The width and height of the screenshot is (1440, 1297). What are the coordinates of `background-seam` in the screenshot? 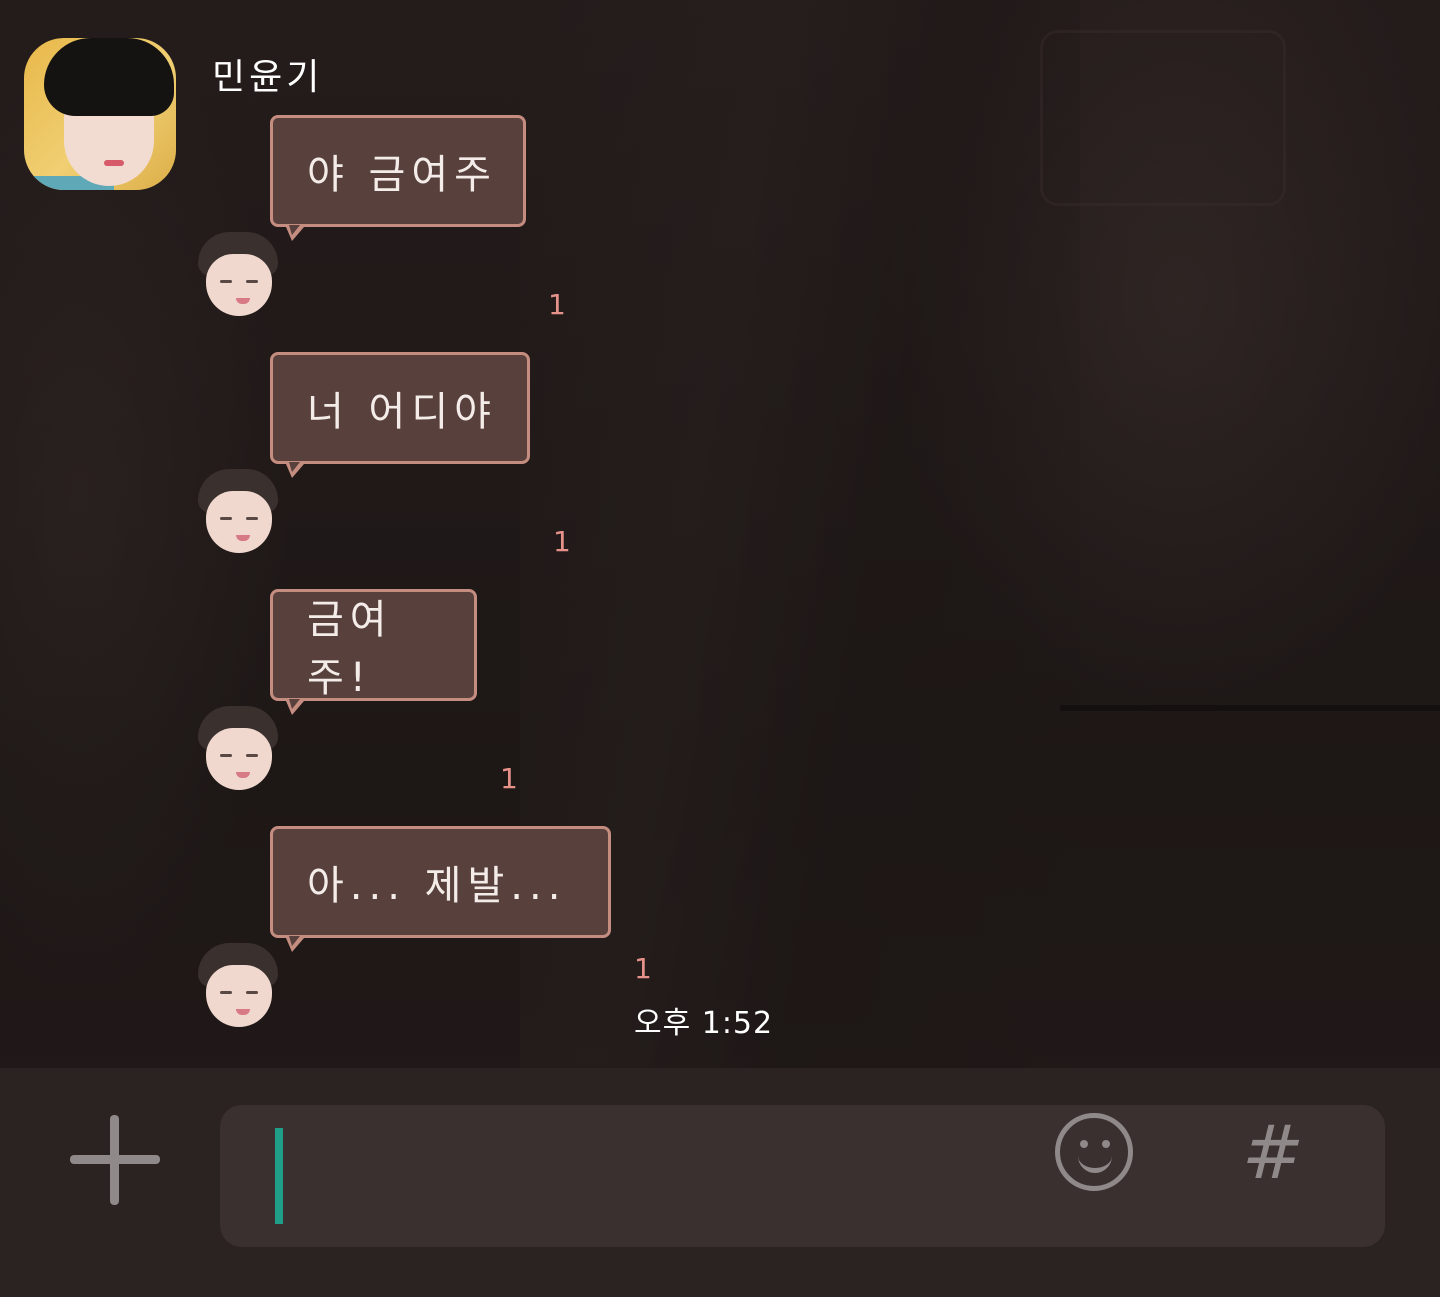 It's located at (1250, 708).